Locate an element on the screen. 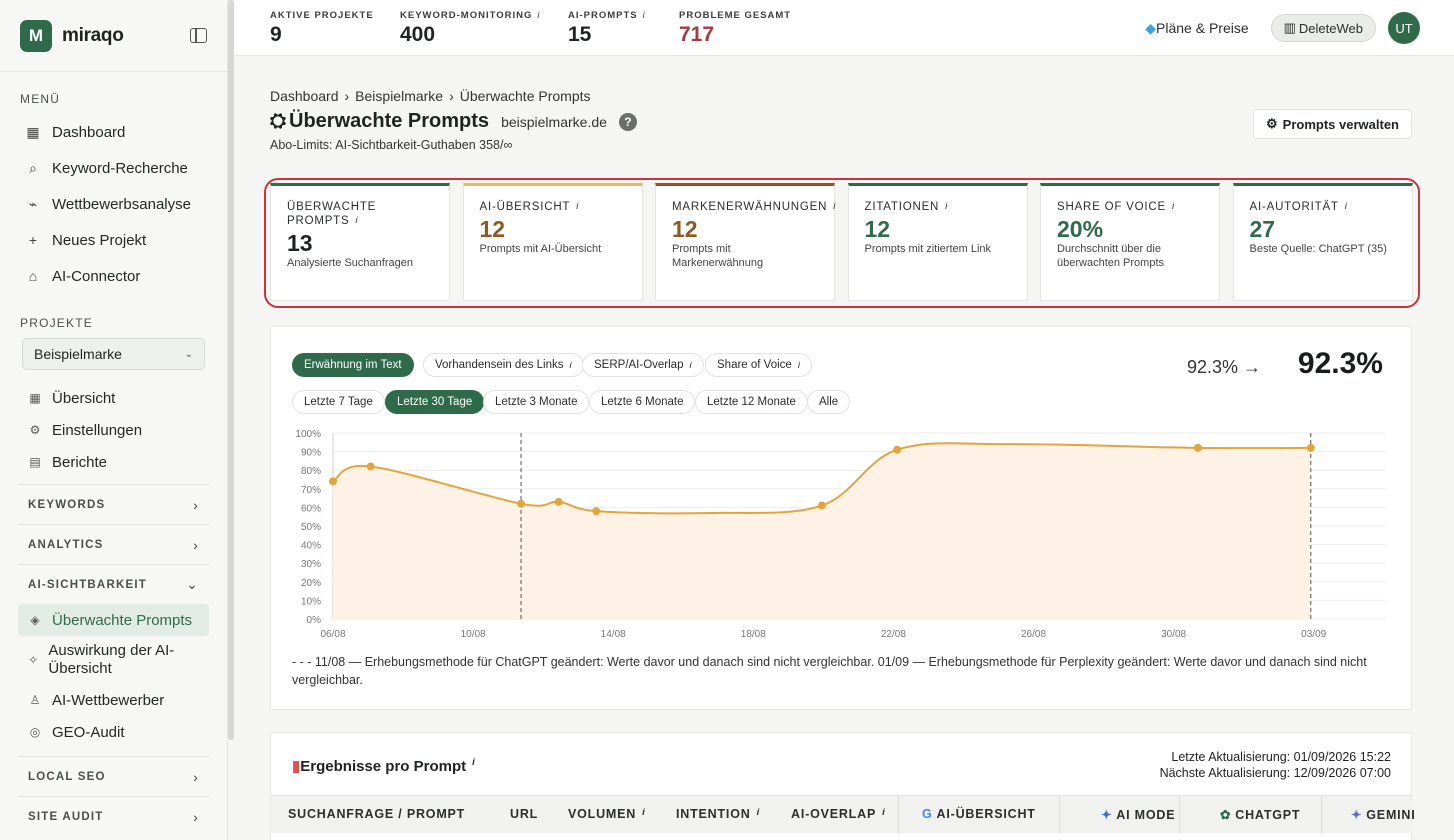 The image size is (1454, 840). breadcrumb-item: Beispielmarke is located at coordinates (399, 96).